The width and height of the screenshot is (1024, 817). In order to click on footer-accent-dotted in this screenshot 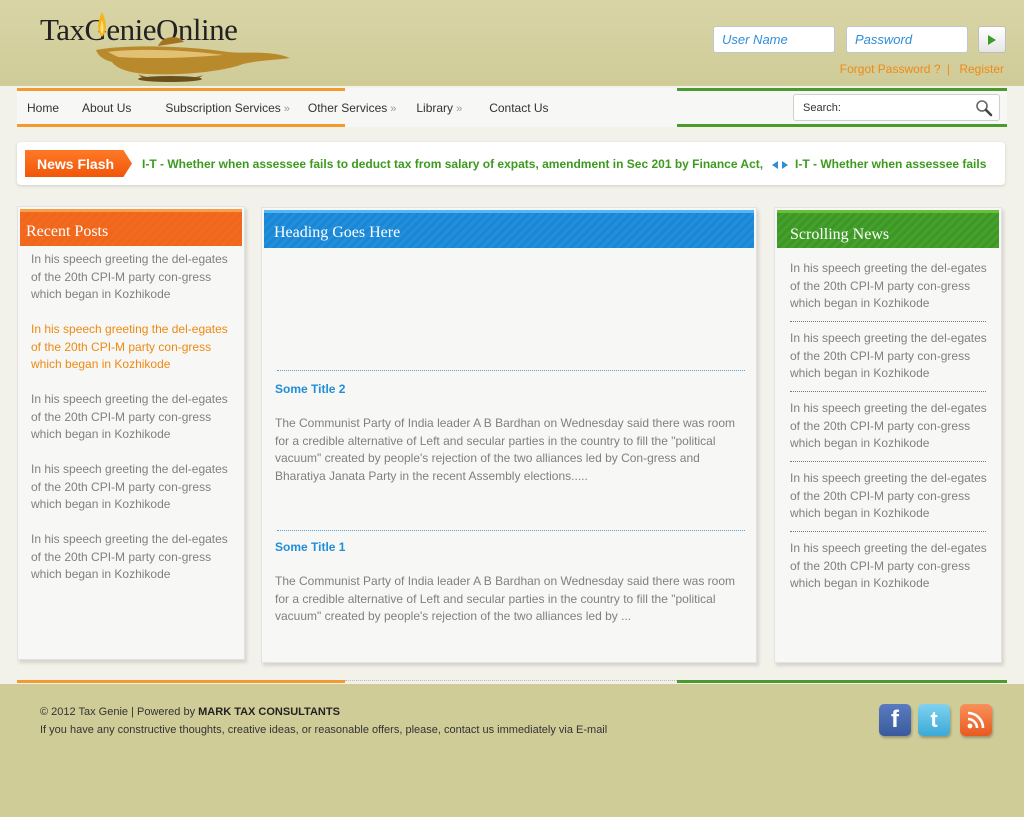, I will do `click(511, 680)`.